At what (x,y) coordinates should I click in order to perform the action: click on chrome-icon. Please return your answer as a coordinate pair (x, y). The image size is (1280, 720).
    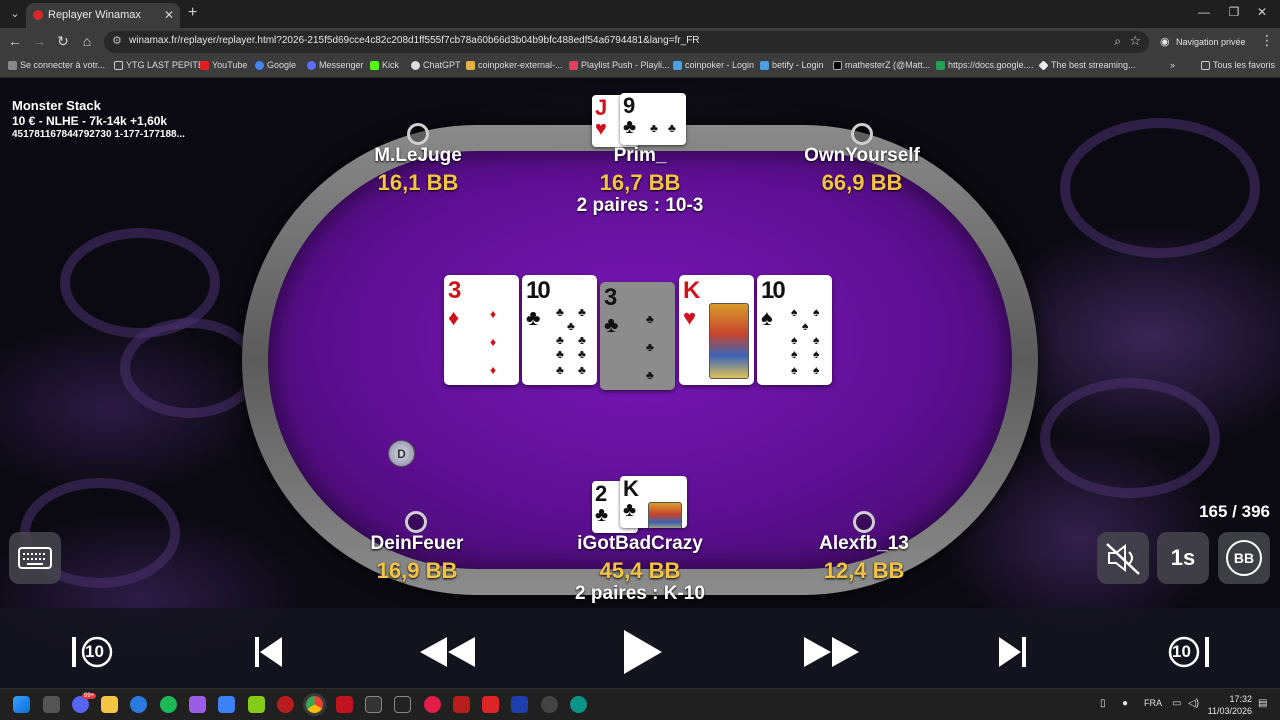
    Looking at the image, I should click on (314, 704).